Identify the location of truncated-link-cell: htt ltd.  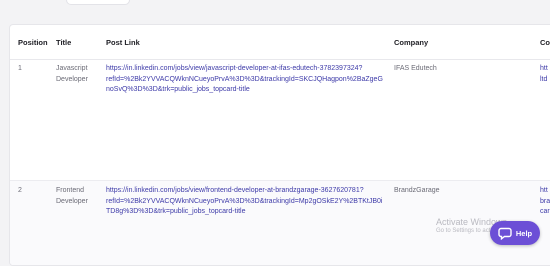
(544, 74).